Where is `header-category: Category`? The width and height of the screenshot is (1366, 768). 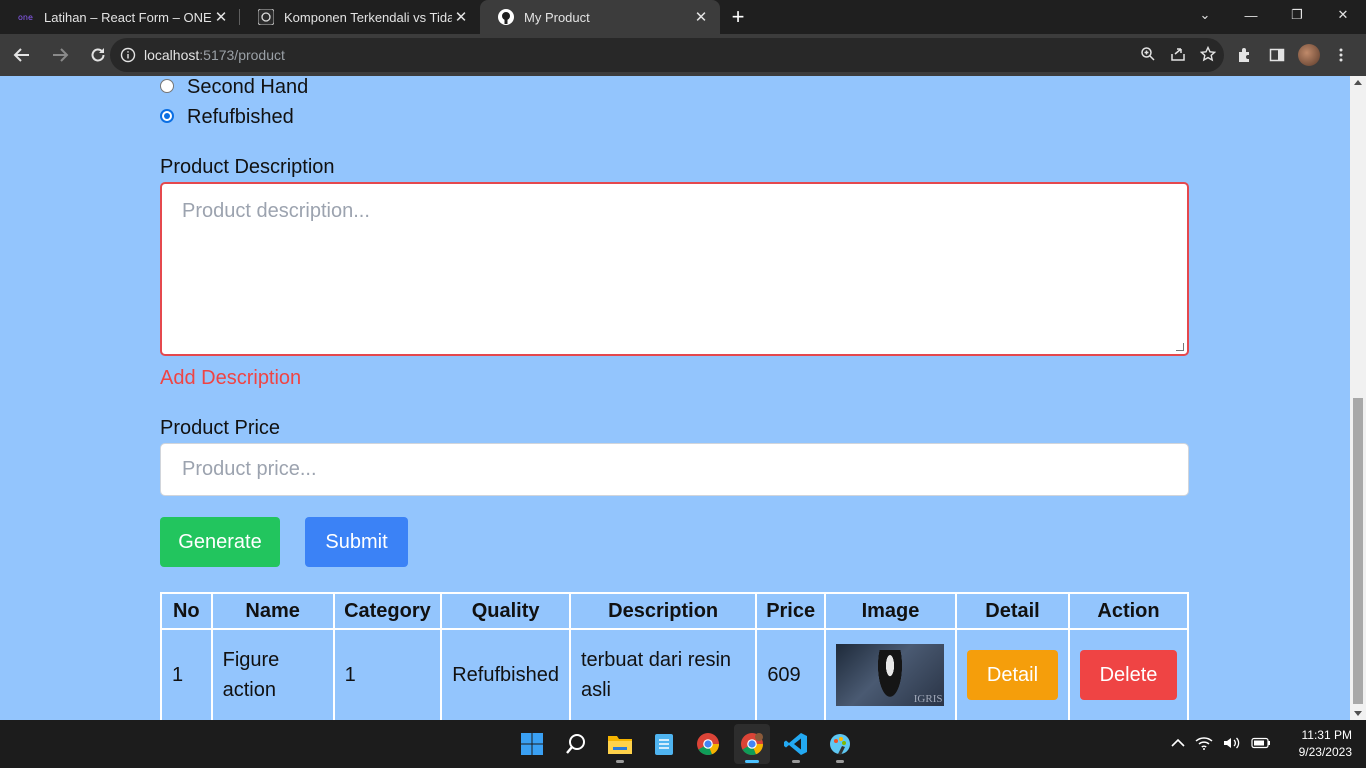
header-category: Category is located at coordinates (387, 611).